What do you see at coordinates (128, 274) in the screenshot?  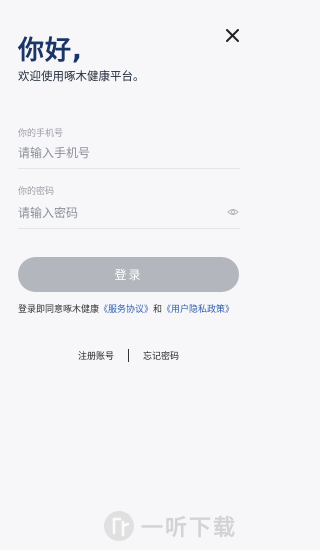 I see `login-button: 登录` at bounding box center [128, 274].